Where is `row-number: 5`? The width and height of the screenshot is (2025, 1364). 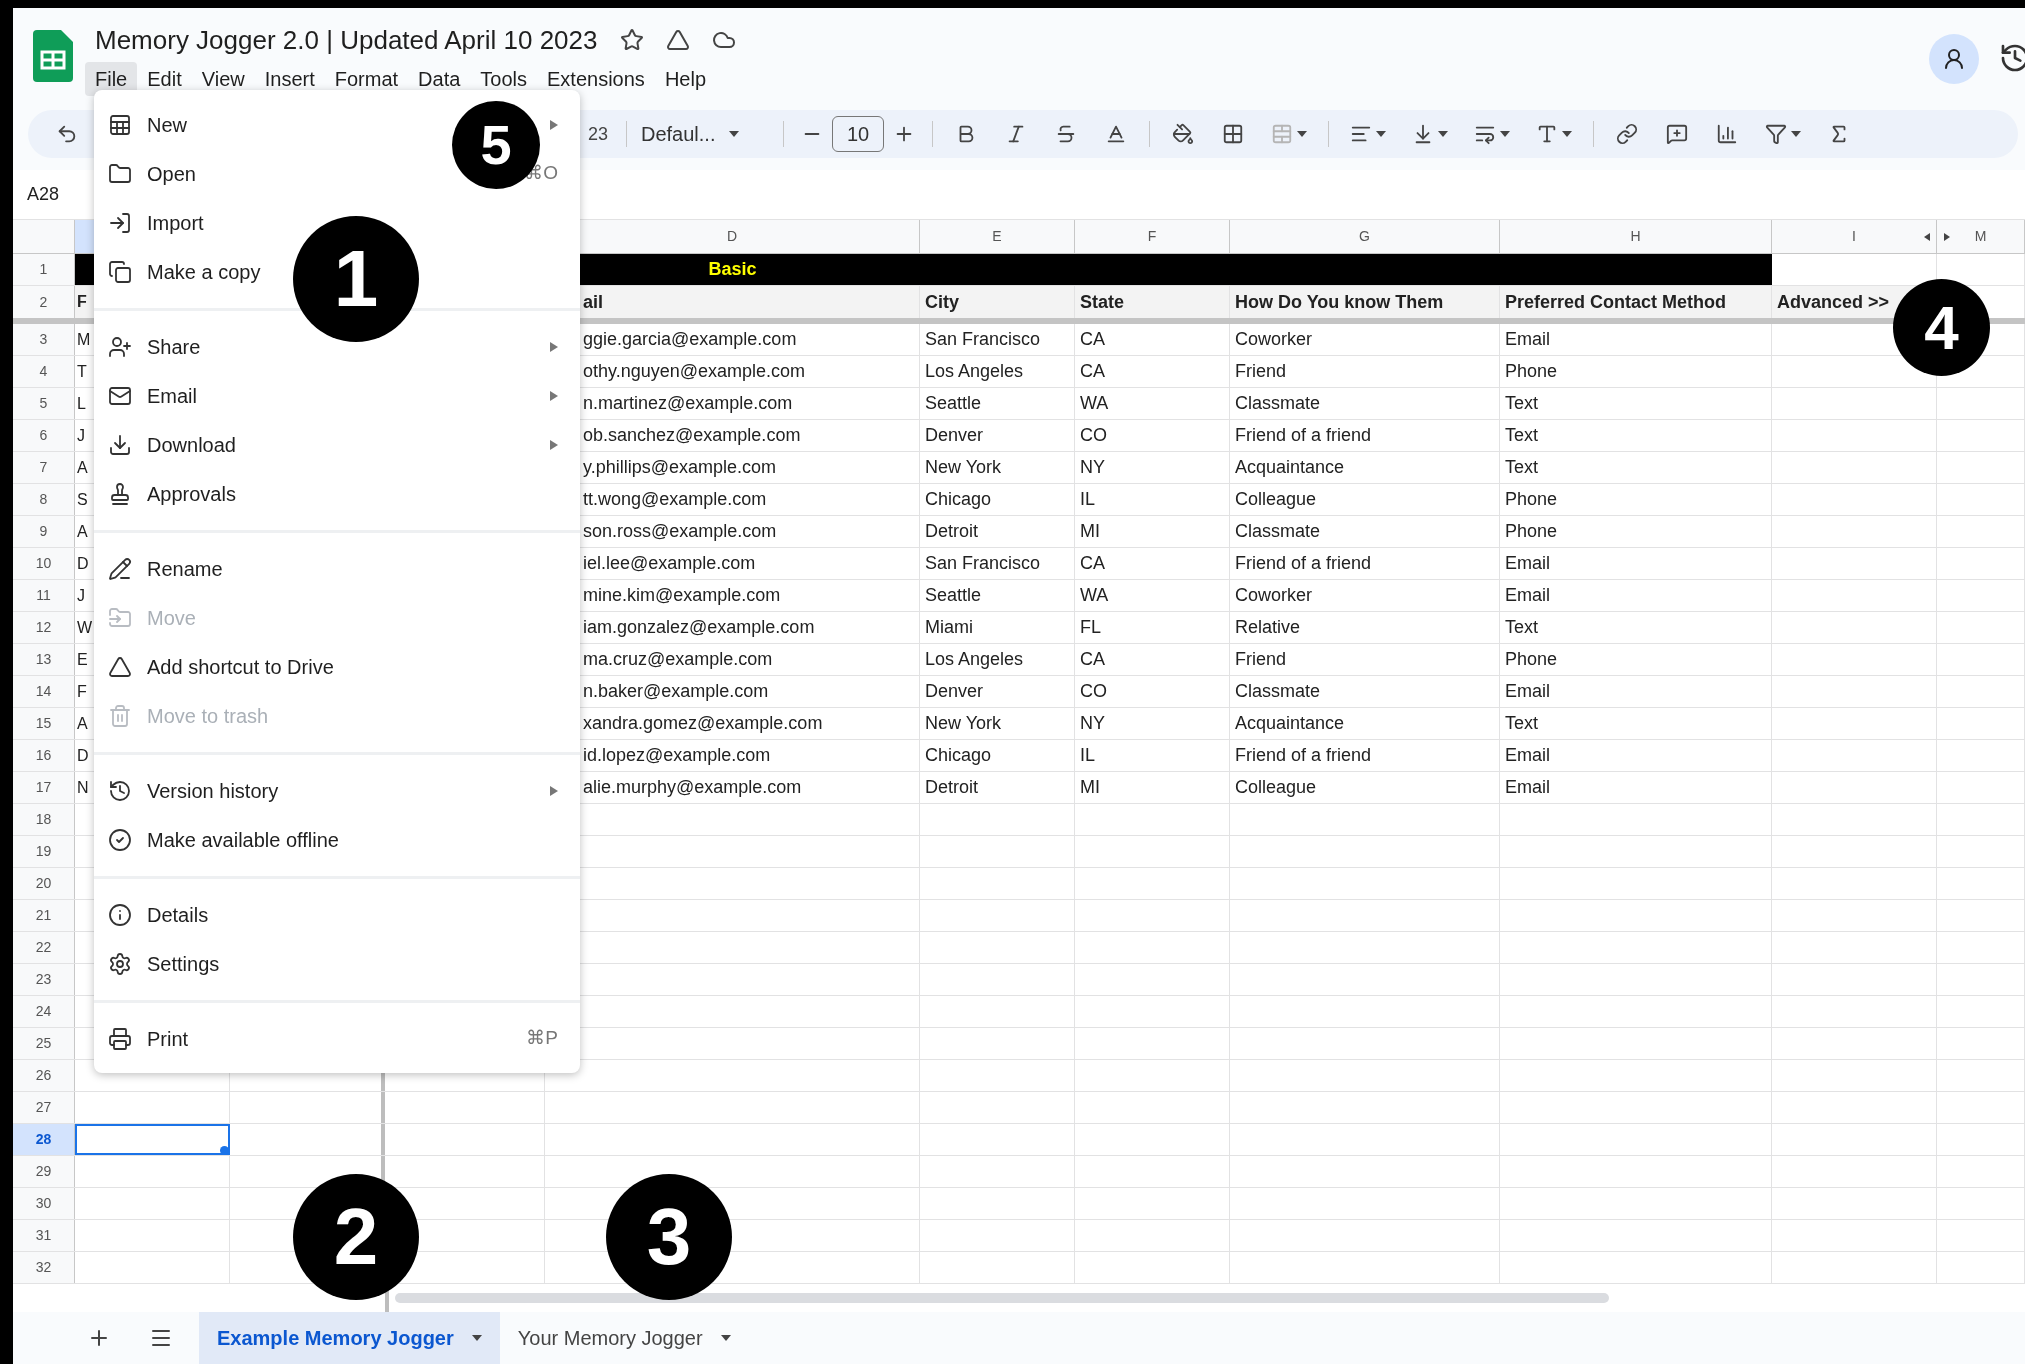 row-number: 5 is located at coordinates (43, 403).